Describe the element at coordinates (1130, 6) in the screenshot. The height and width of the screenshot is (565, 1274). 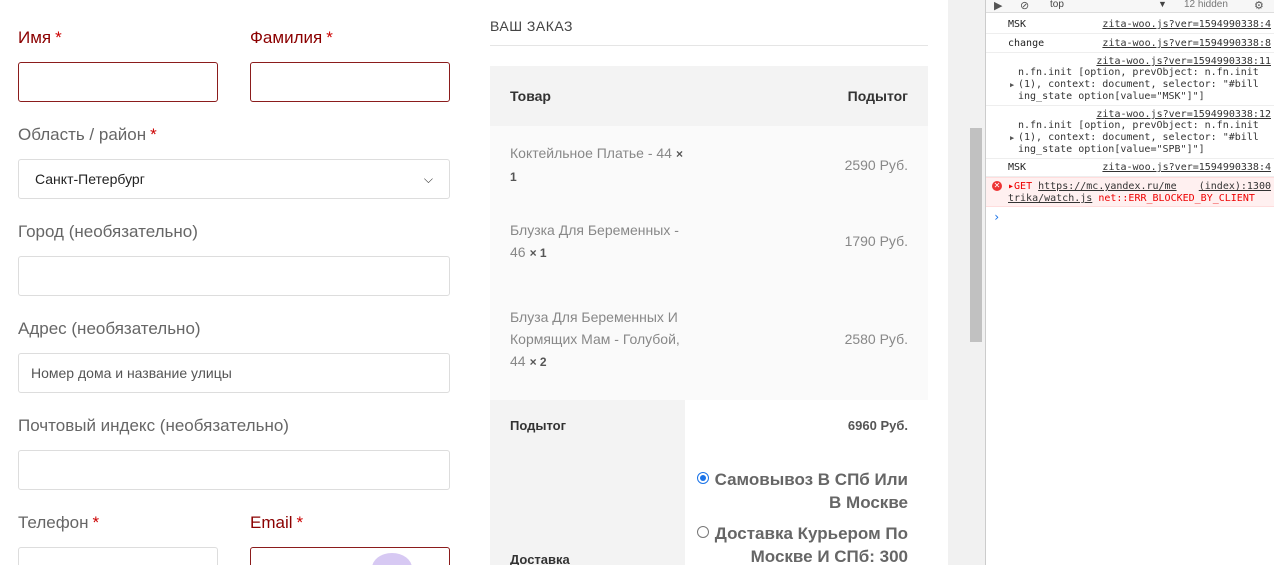
I see `console-toolbar: ▶ ⊘ top ▼ 12 hidden ⚙` at that location.